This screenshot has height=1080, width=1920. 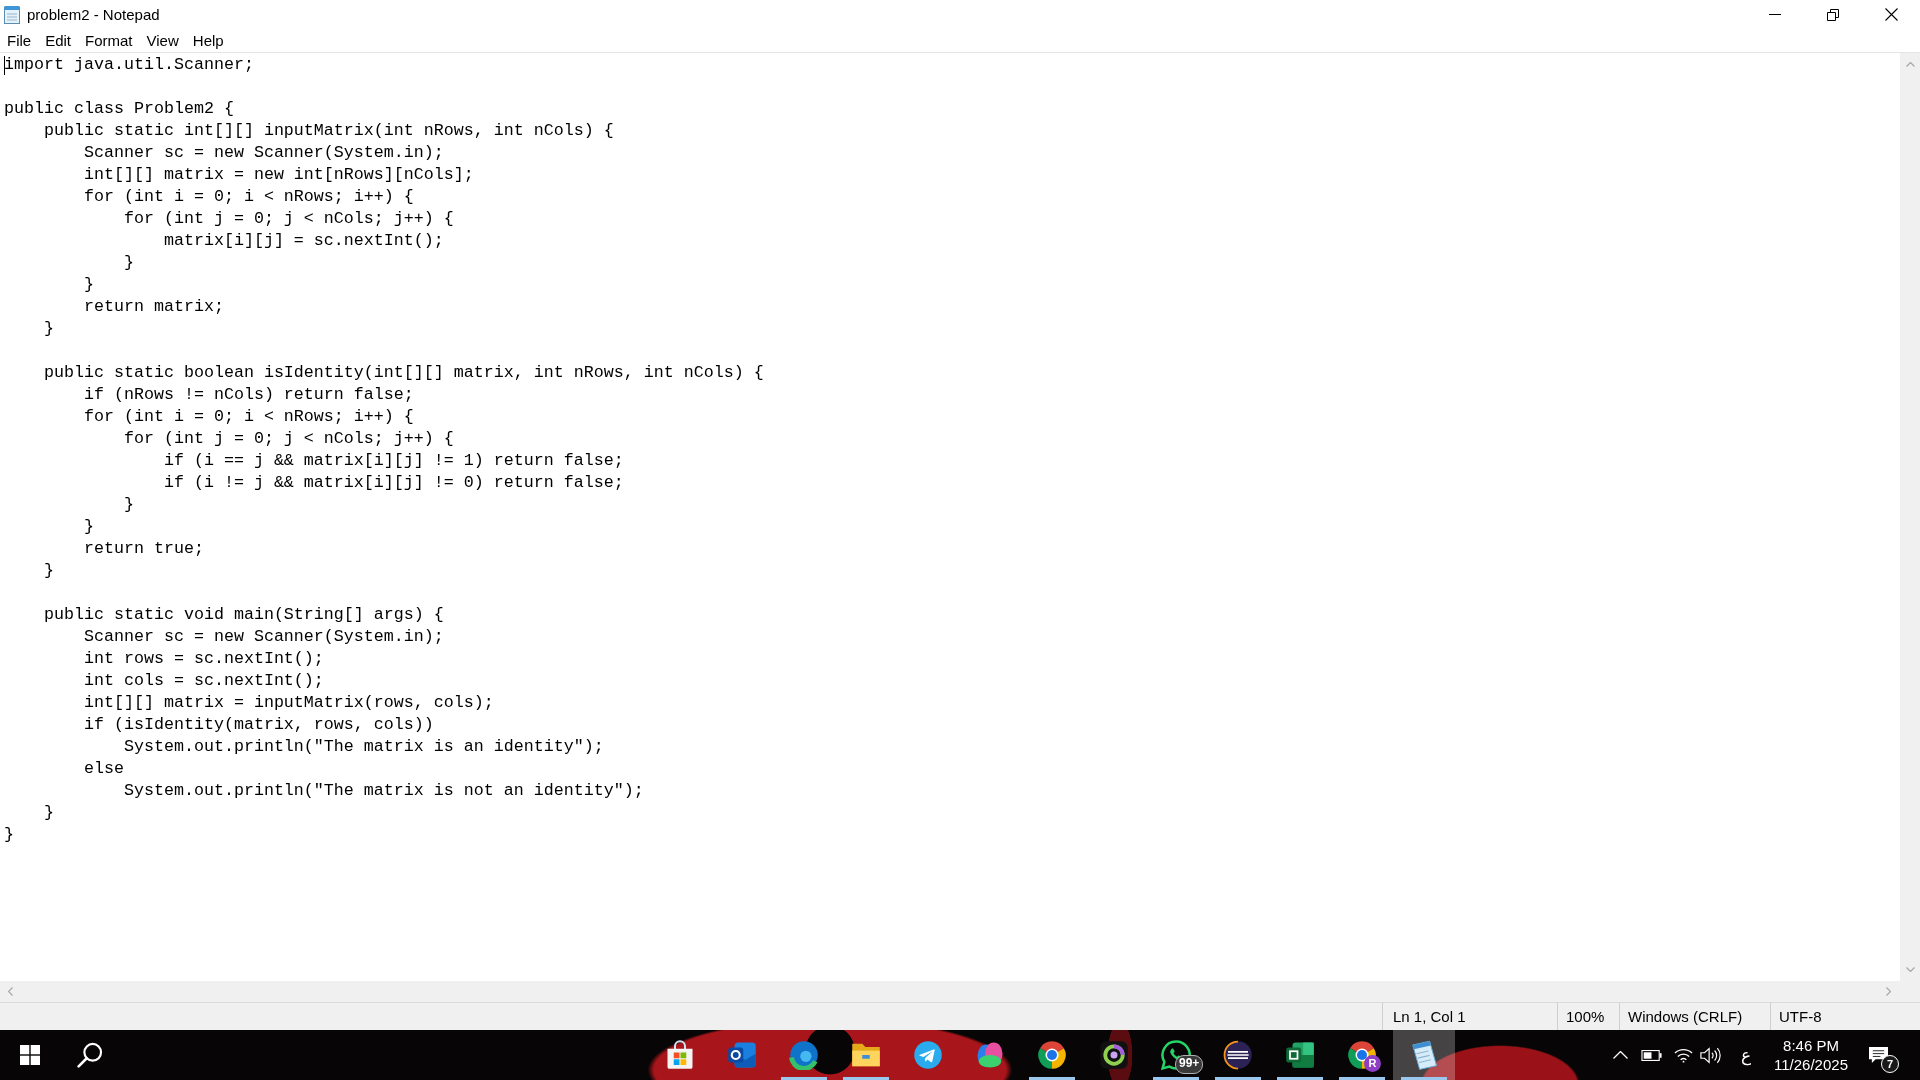 I want to click on colorful-blob-icon, so click(x=990, y=1055).